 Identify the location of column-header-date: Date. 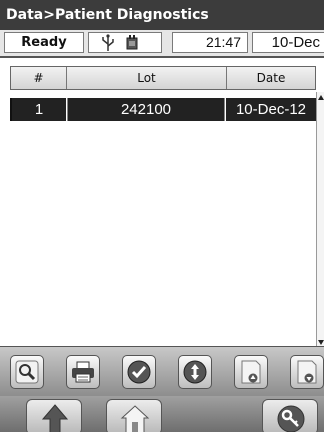
(271, 78).